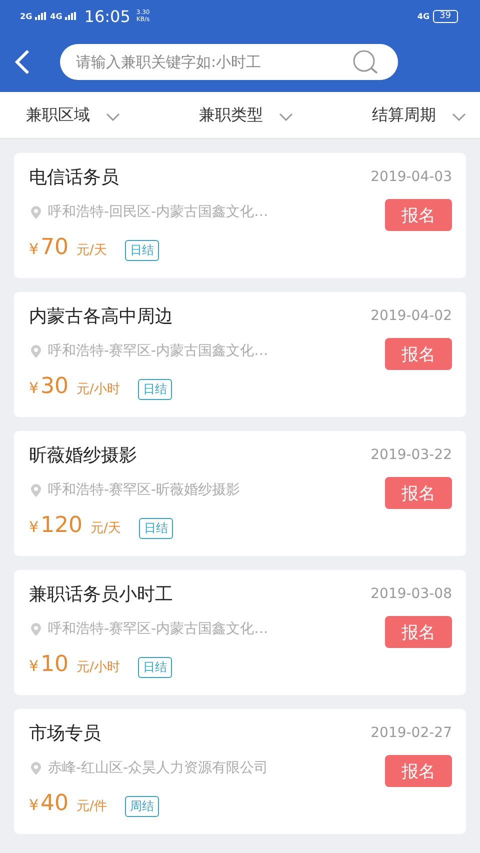  What do you see at coordinates (74, 177) in the screenshot?
I see `job-title: 电信话务员` at bounding box center [74, 177].